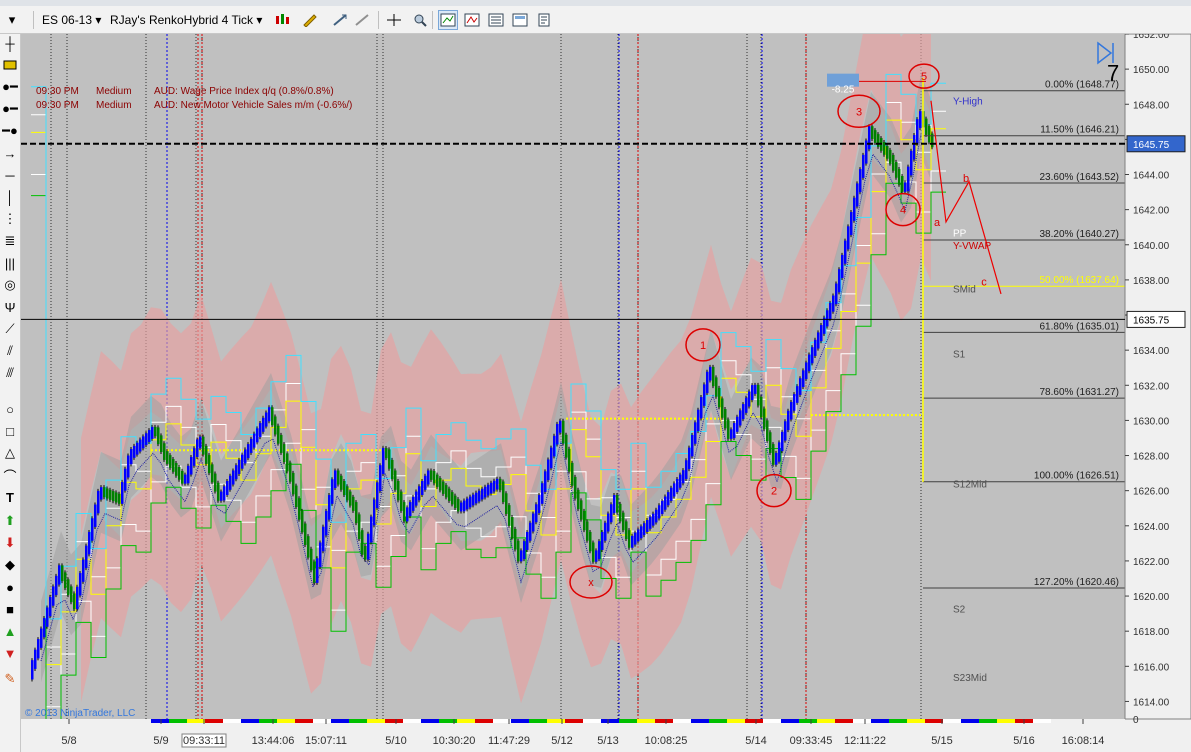 The height and width of the screenshot is (752, 1191). I want to click on crosshair-icon, so click(394, 20).